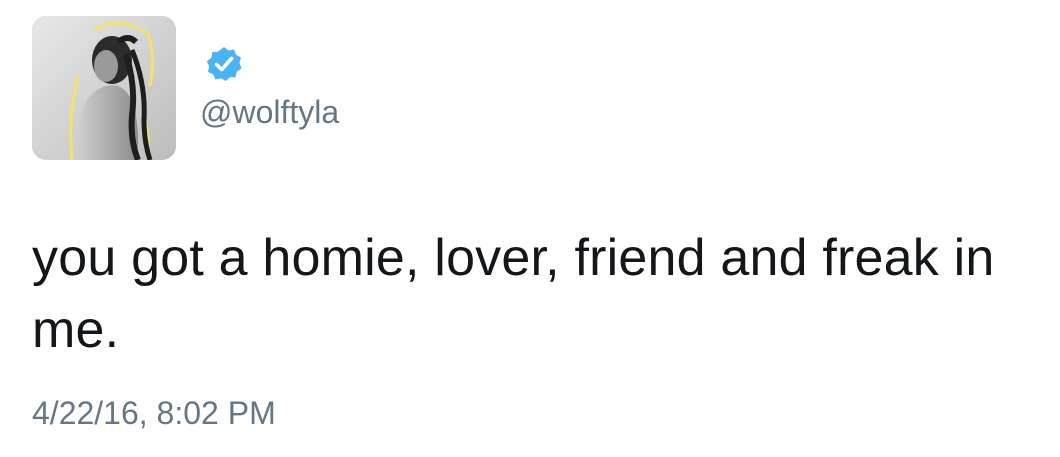 Image resolution: width=1060 pixels, height=457 pixels. What do you see at coordinates (154, 413) in the screenshot?
I see `timestamp: 4/22/16, 8:02 PM` at bounding box center [154, 413].